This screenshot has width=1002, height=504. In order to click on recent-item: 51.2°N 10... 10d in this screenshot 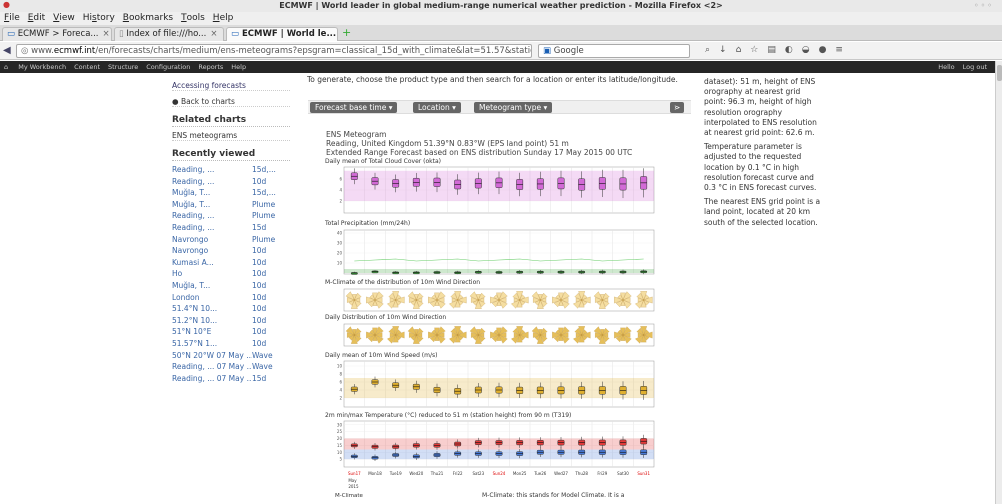, I will do `click(231, 321)`.